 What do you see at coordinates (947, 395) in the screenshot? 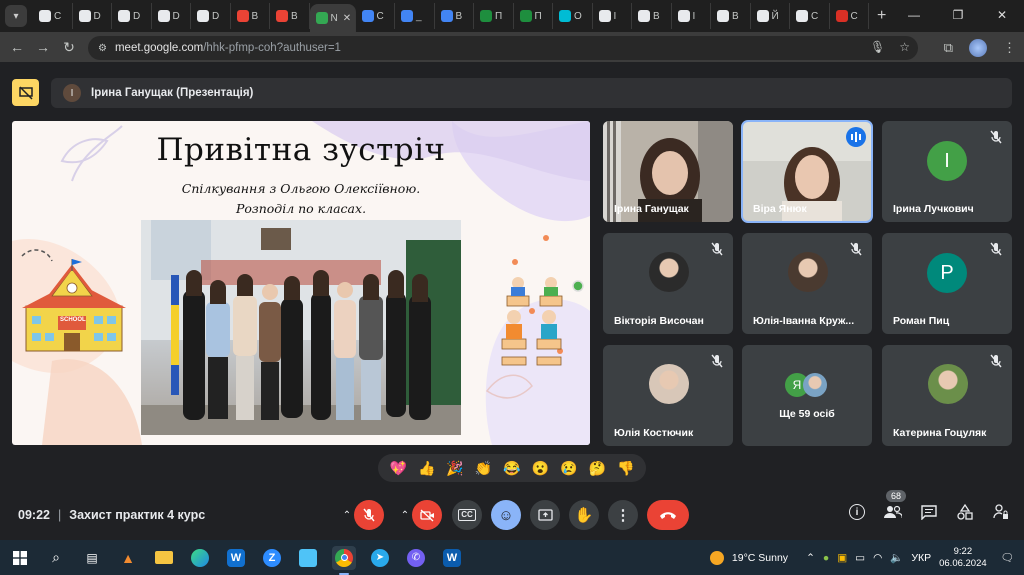
I see `participant-tile: Катерина Гоцуляк` at bounding box center [947, 395].